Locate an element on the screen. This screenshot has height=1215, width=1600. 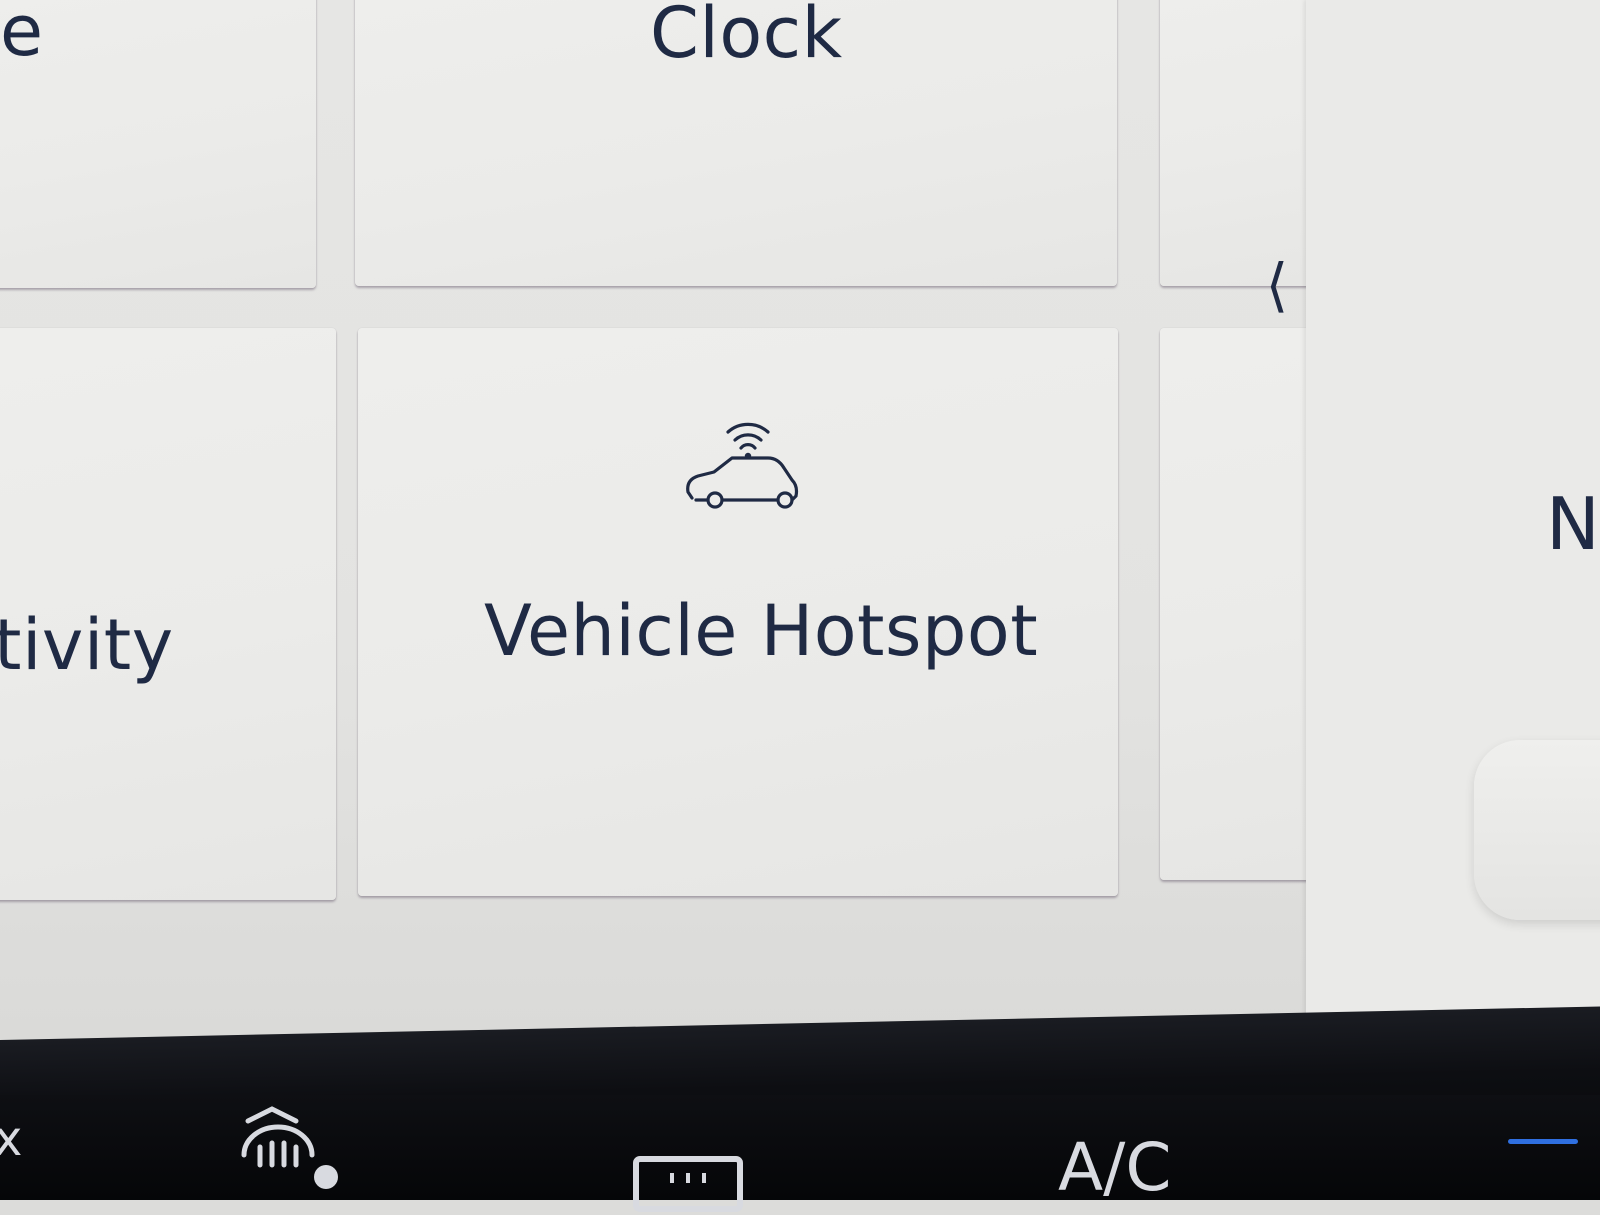
slider-indicator-icon is located at coordinates (1543, 1141).